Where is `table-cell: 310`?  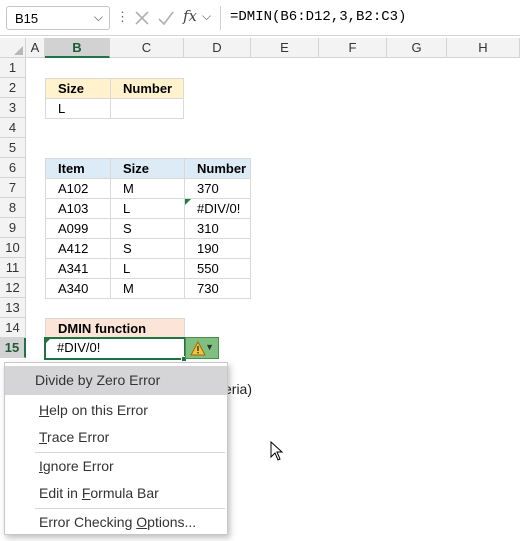 table-cell: 310 is located at coordinates (217, 228).